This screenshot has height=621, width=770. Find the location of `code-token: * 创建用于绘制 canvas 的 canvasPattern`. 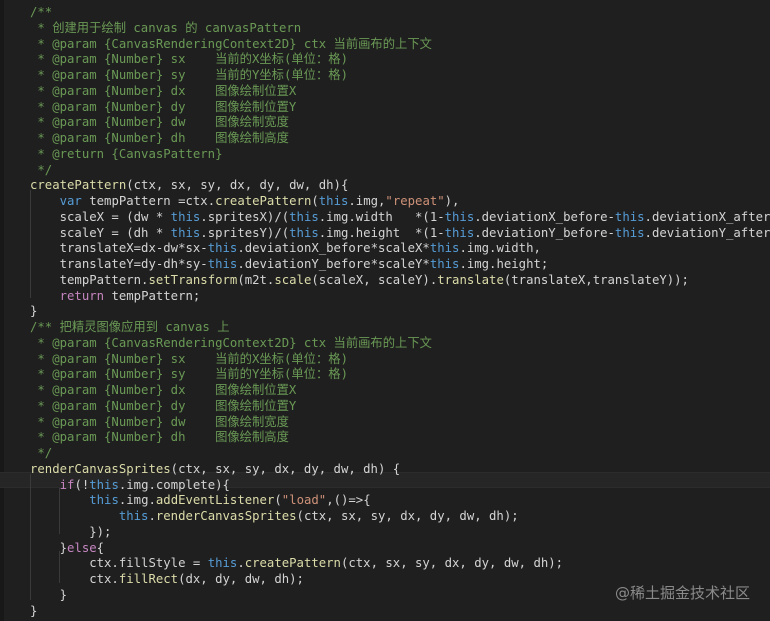

code-token: * 创建用于绘制 canvas 的 canvasPattern is located at coordinates (166, 27).